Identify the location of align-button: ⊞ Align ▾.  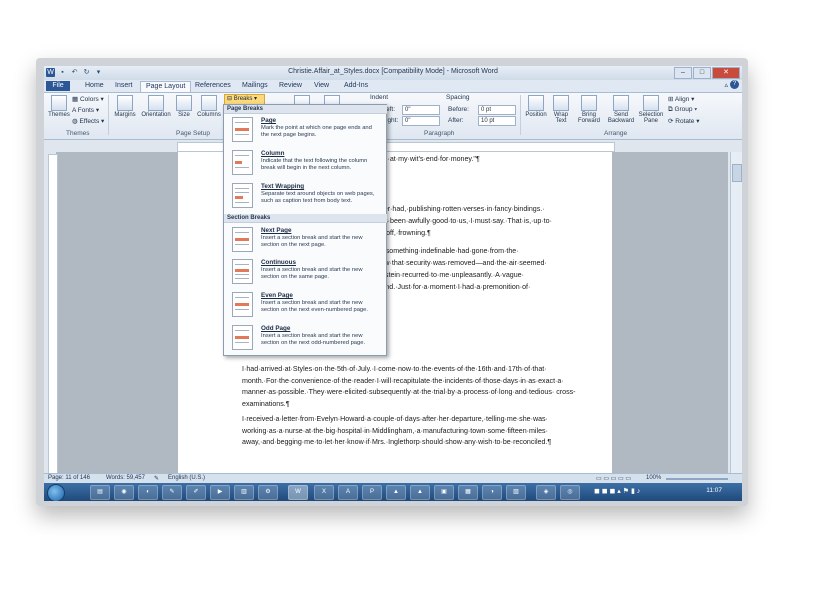
(681, 99).